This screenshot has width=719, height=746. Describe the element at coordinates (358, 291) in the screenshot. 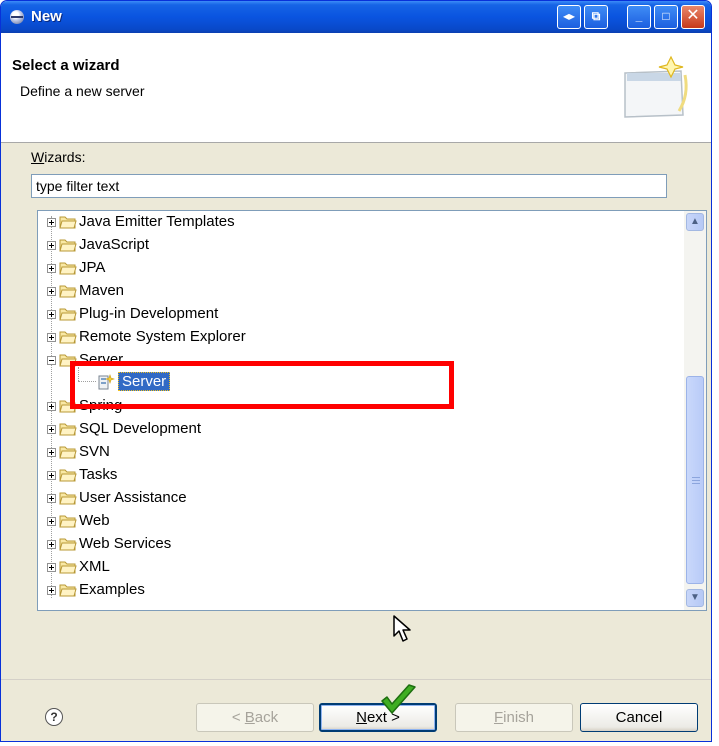

I see `tree-item: Maven` at that location.